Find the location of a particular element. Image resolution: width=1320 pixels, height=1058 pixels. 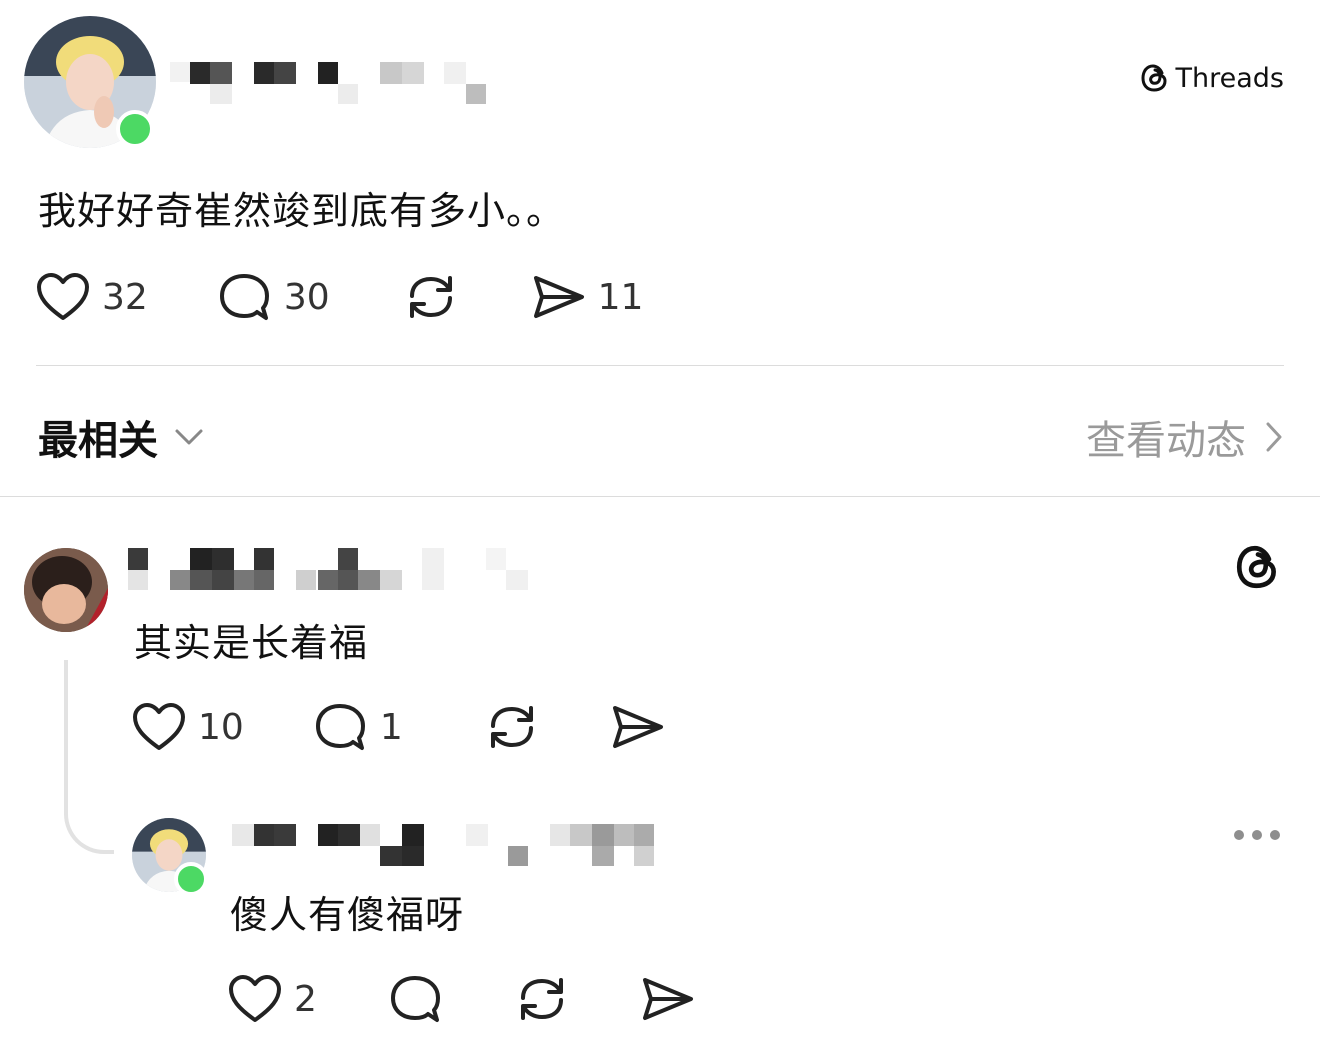

reply-2-online-indicator is located at coordinates (191, 879).